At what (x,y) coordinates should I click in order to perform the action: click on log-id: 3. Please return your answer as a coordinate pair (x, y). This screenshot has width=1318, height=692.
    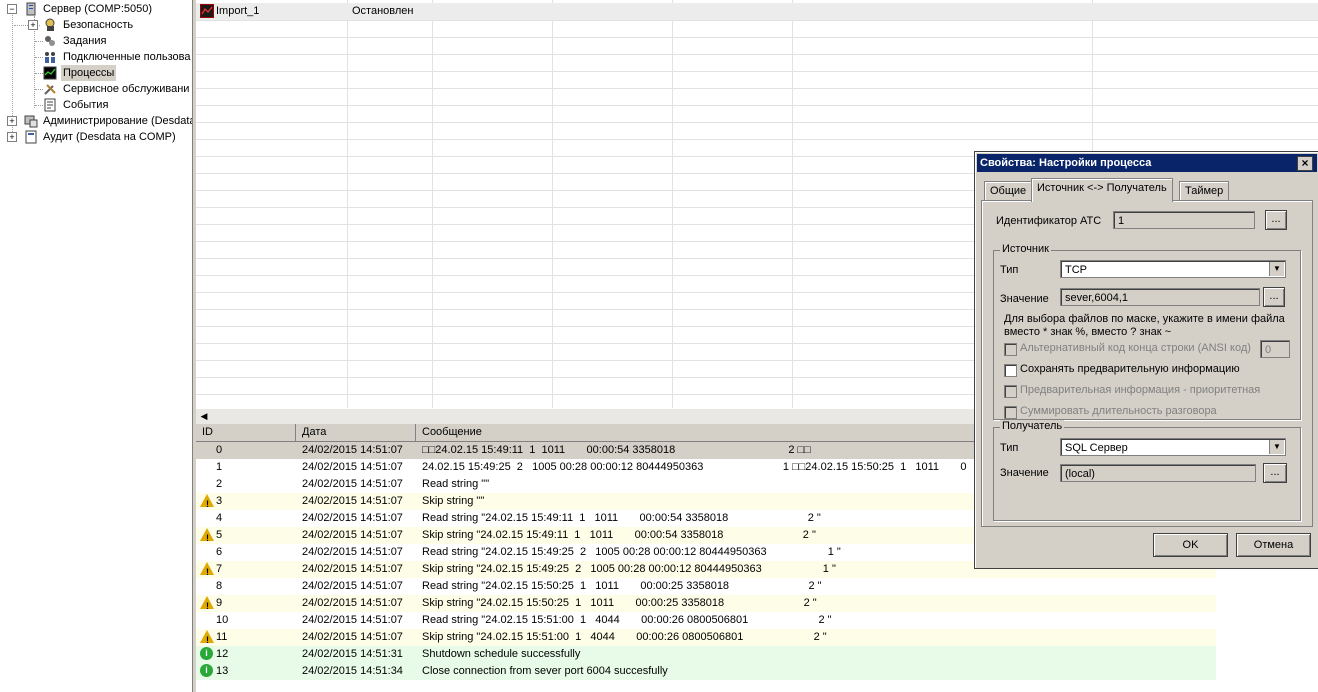
    Looking at the image, I should click on (219, 501).